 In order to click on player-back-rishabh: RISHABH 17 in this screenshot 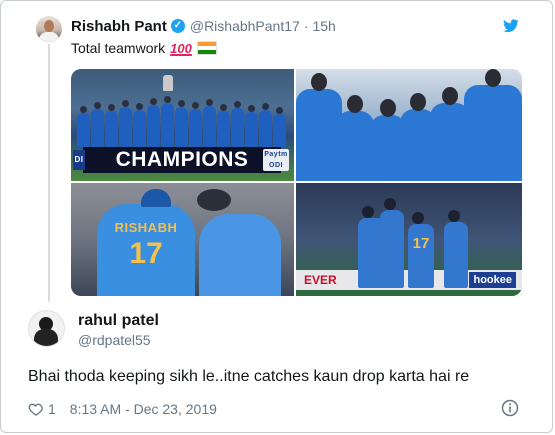, I will do `click(146, 250)`.